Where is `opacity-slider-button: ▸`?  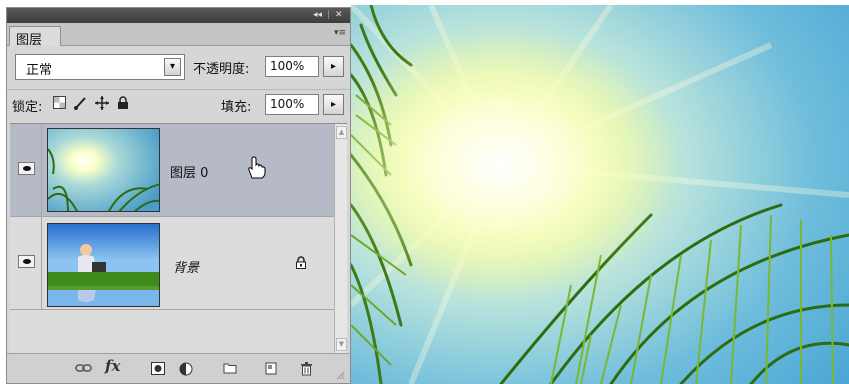
opacity-slider-button: ▸ is located at coordinates (333, 66).